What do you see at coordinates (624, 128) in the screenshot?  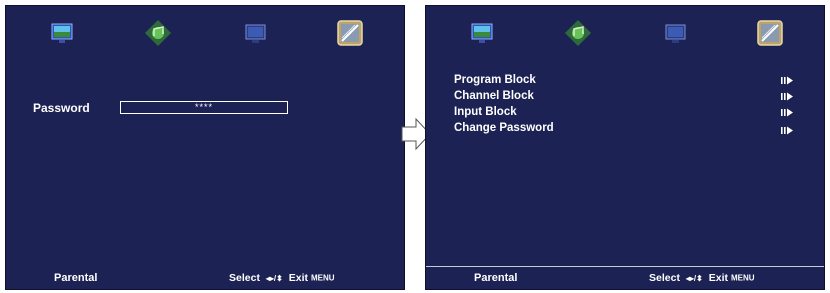 I see `menu-item-change-password: Change Password` at bounding box center [624, 128].